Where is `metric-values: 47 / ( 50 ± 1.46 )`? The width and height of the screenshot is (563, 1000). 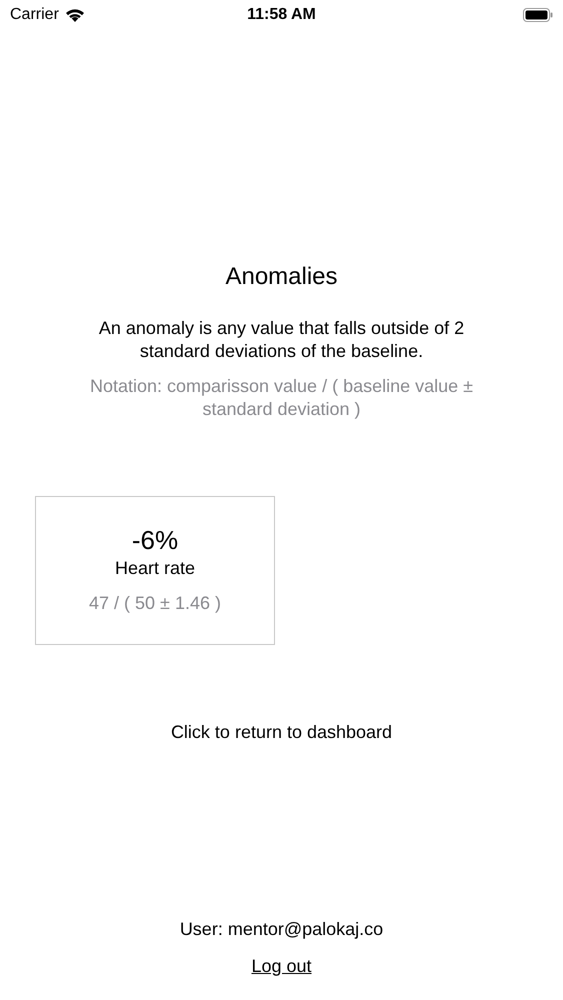
metric-values: 47 / ( 50 ± 1.46 ) is located at coordinates (155, 603).